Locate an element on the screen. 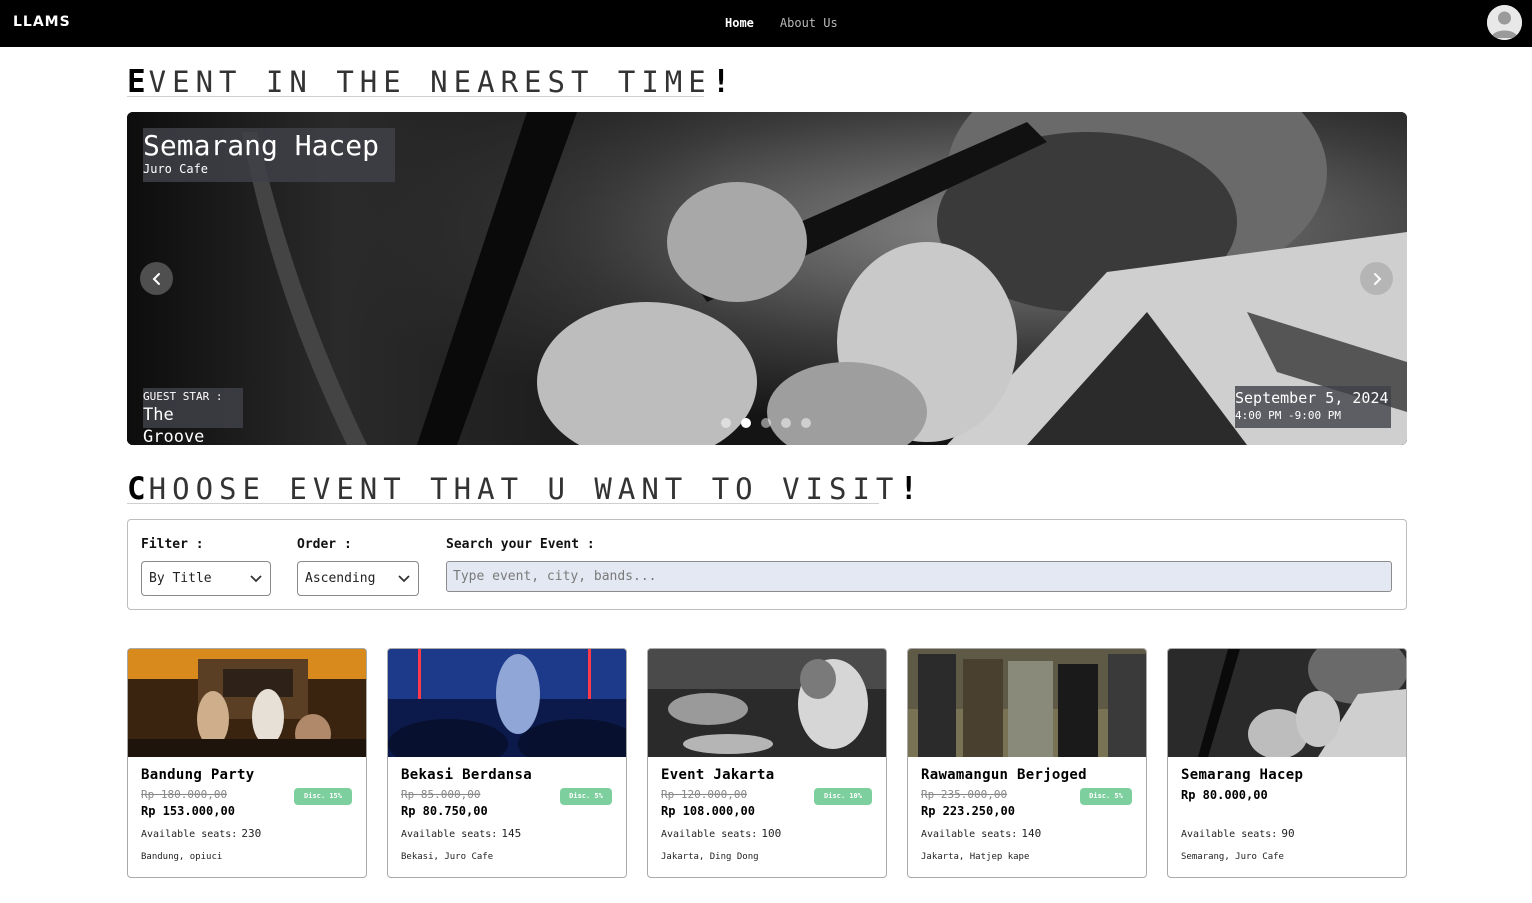 The width and height of the screenshot is (1532, 903). chevron-right-icon is located at coordinates (1377, 278).